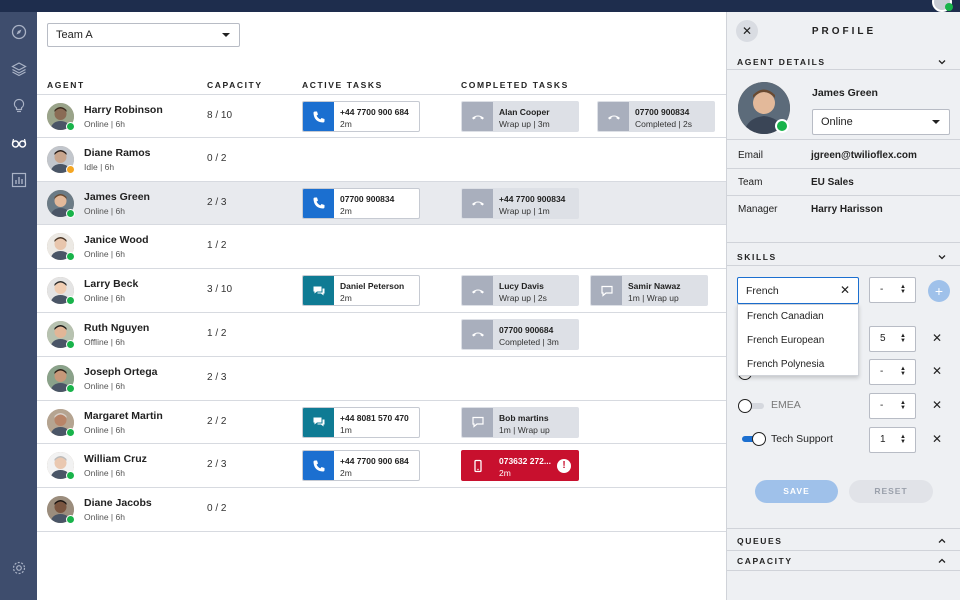  I want to click on agent-name: Diane Ramos, so click(117, 152).